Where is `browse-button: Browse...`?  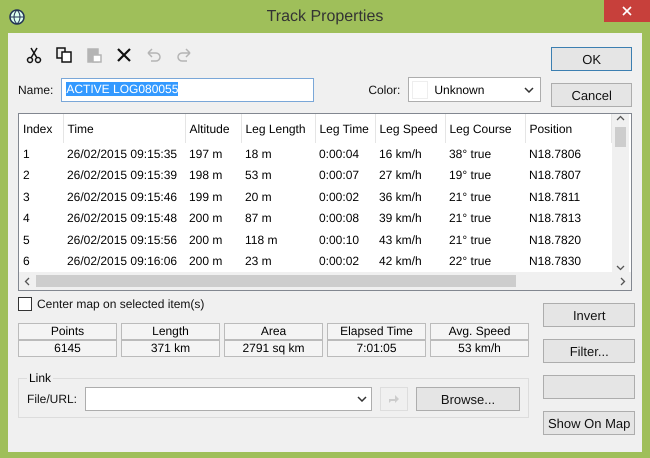 browse-button: Browse... is located at coordinates (468, 399).